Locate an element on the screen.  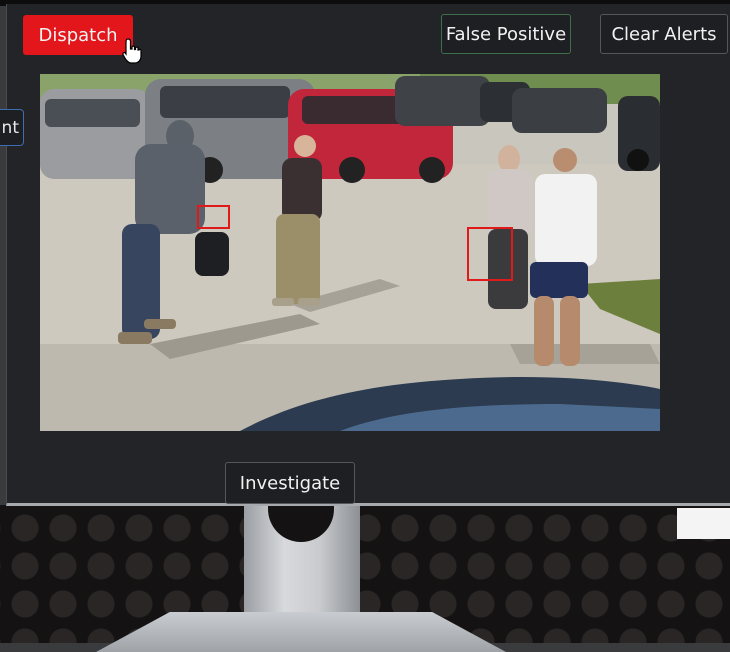
side-panel-tab: nt is located at coordinates (12, 127).